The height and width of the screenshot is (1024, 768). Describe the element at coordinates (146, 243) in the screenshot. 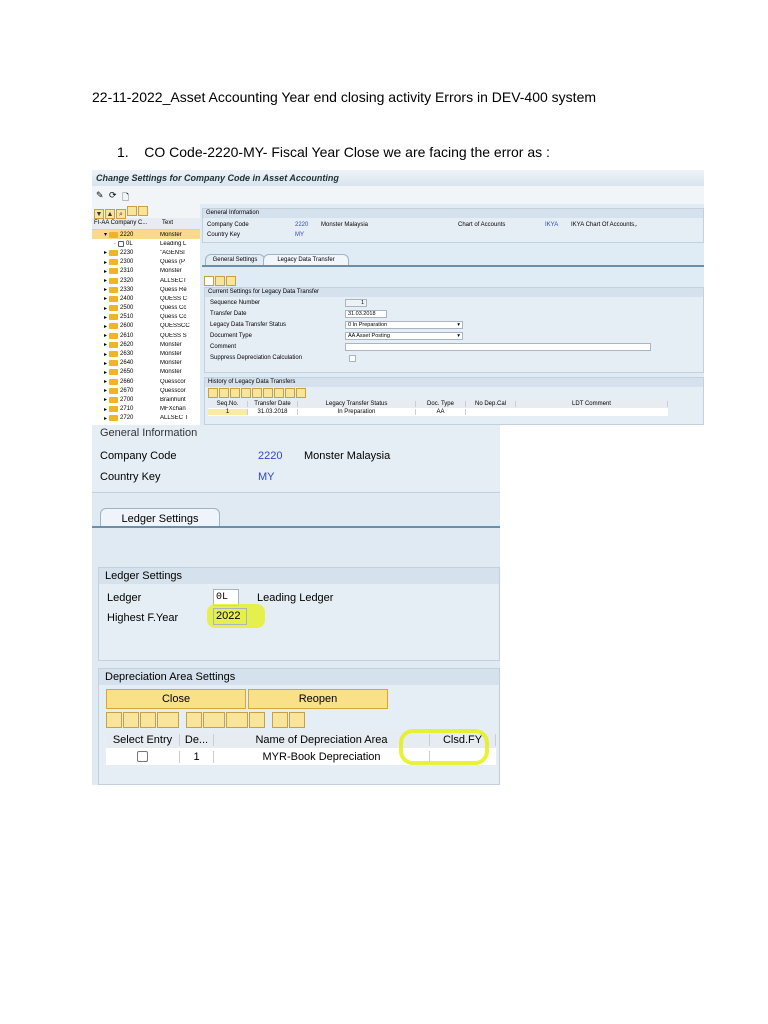

I see `tree-item-0L: · 0L Leading L` at that location.